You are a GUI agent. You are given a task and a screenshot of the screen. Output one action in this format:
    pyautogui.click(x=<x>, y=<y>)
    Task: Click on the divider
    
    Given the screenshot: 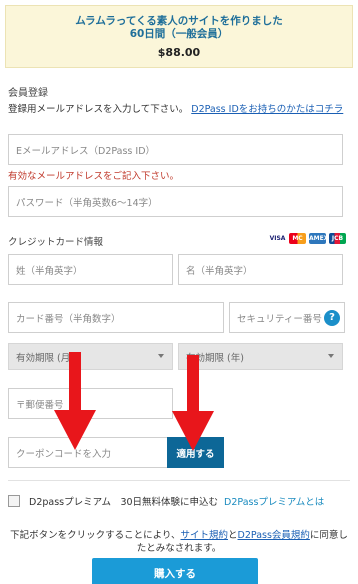 What is the action you would take?
    pyautogui.click(x=179, y=480)
    